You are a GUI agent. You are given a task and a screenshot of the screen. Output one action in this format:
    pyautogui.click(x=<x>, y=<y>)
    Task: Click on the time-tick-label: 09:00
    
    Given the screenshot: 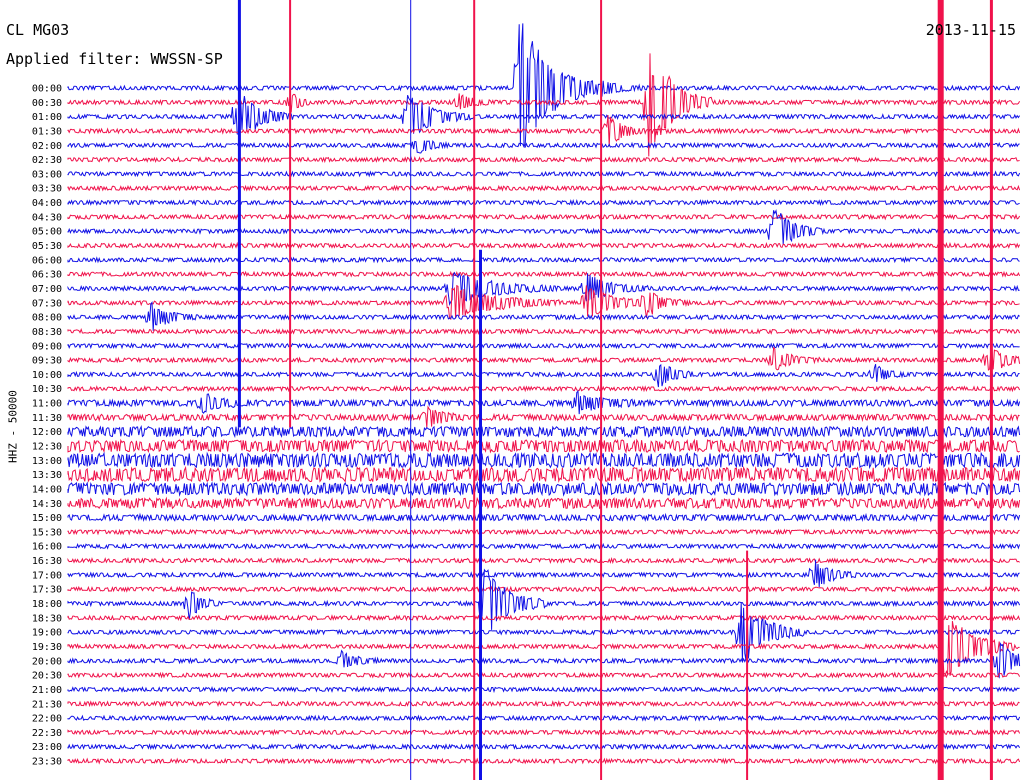 What is the action you would take?
    pyautogui.click(x=47, y=346)
    